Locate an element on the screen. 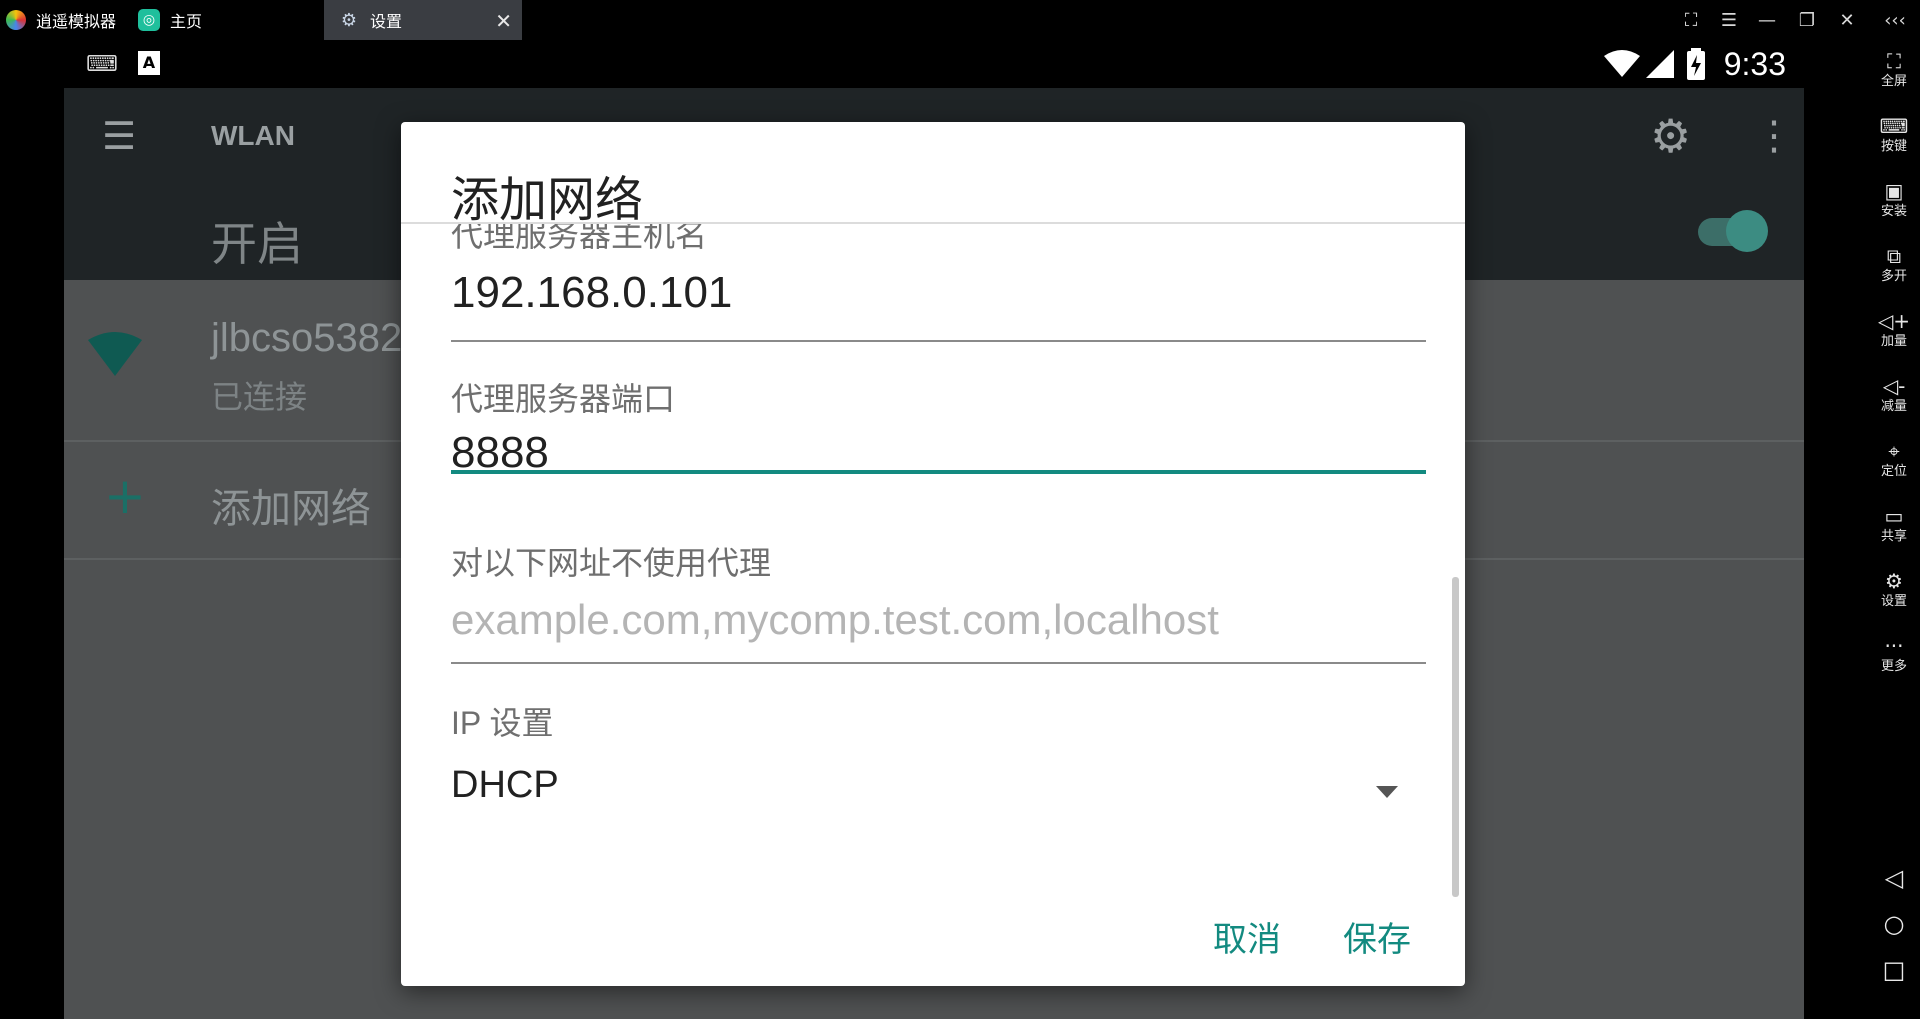 The image size is (1920, 1019). sidebar-item-keymap: ⌨ 按键 is located at coordinates (1894, 134).